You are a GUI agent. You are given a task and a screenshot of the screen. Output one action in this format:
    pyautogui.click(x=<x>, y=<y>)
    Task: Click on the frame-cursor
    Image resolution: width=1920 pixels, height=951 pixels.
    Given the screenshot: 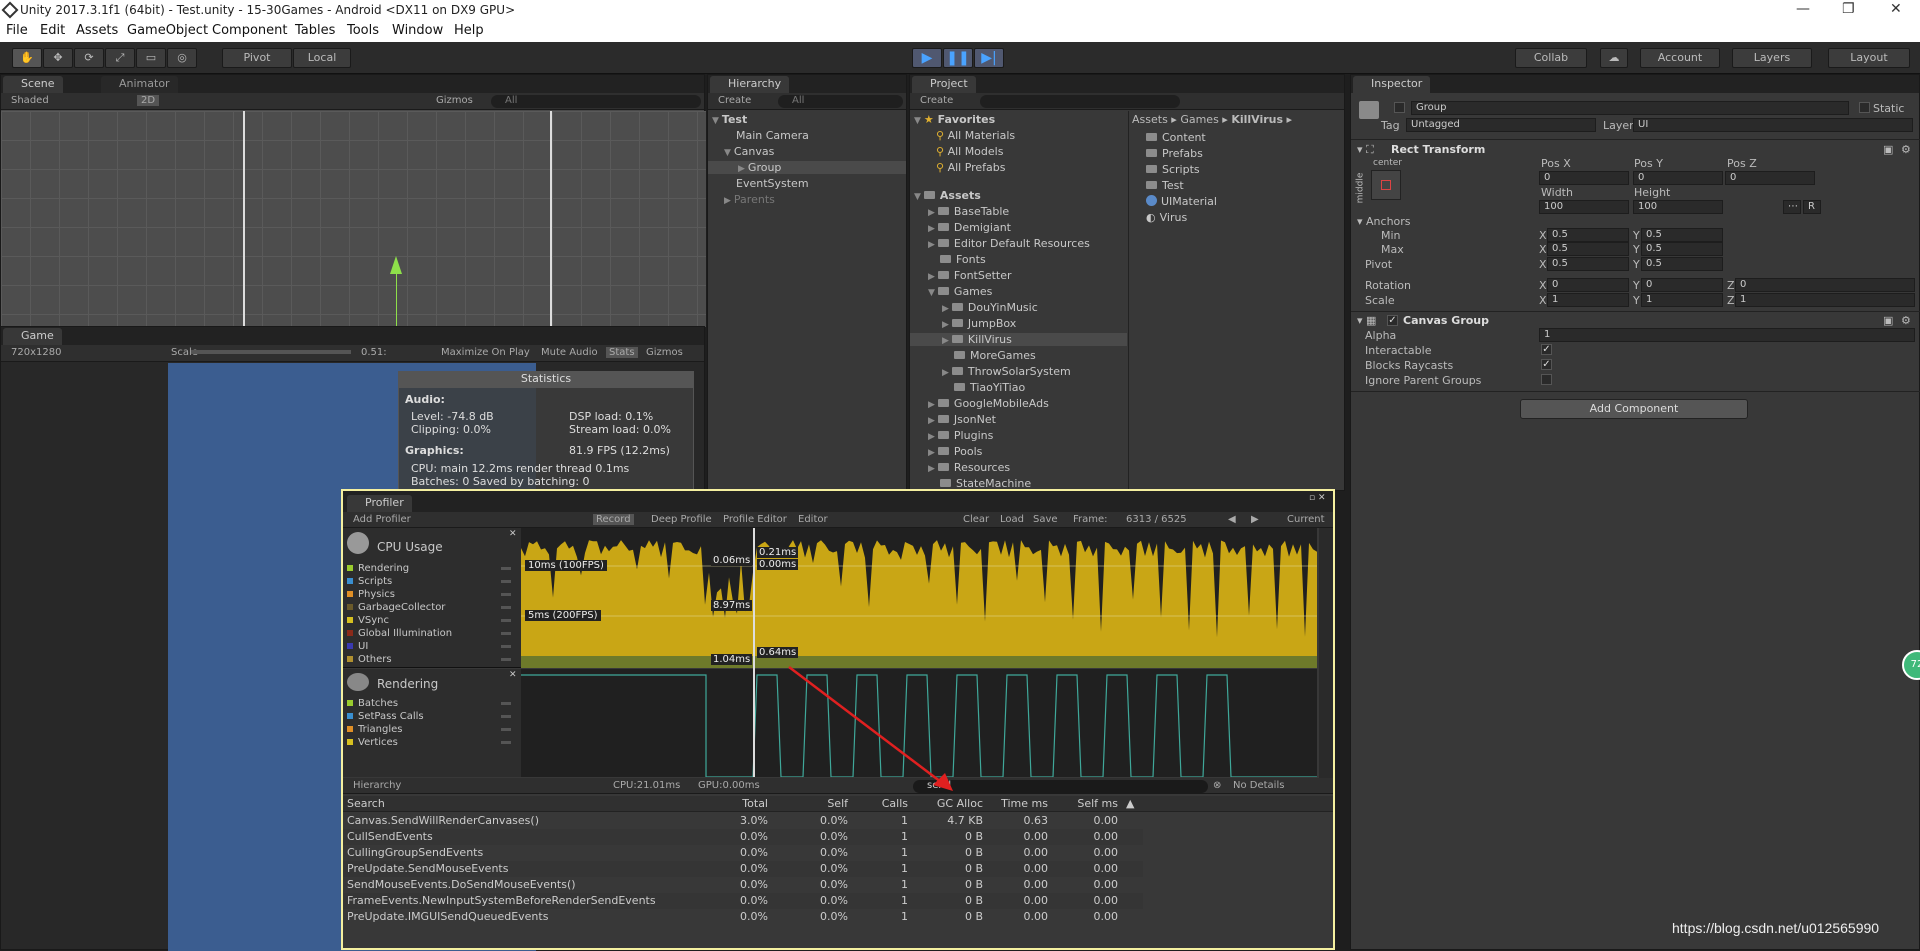 What is the action you would take?
    pyautogui.click(x=754, y=652)
    